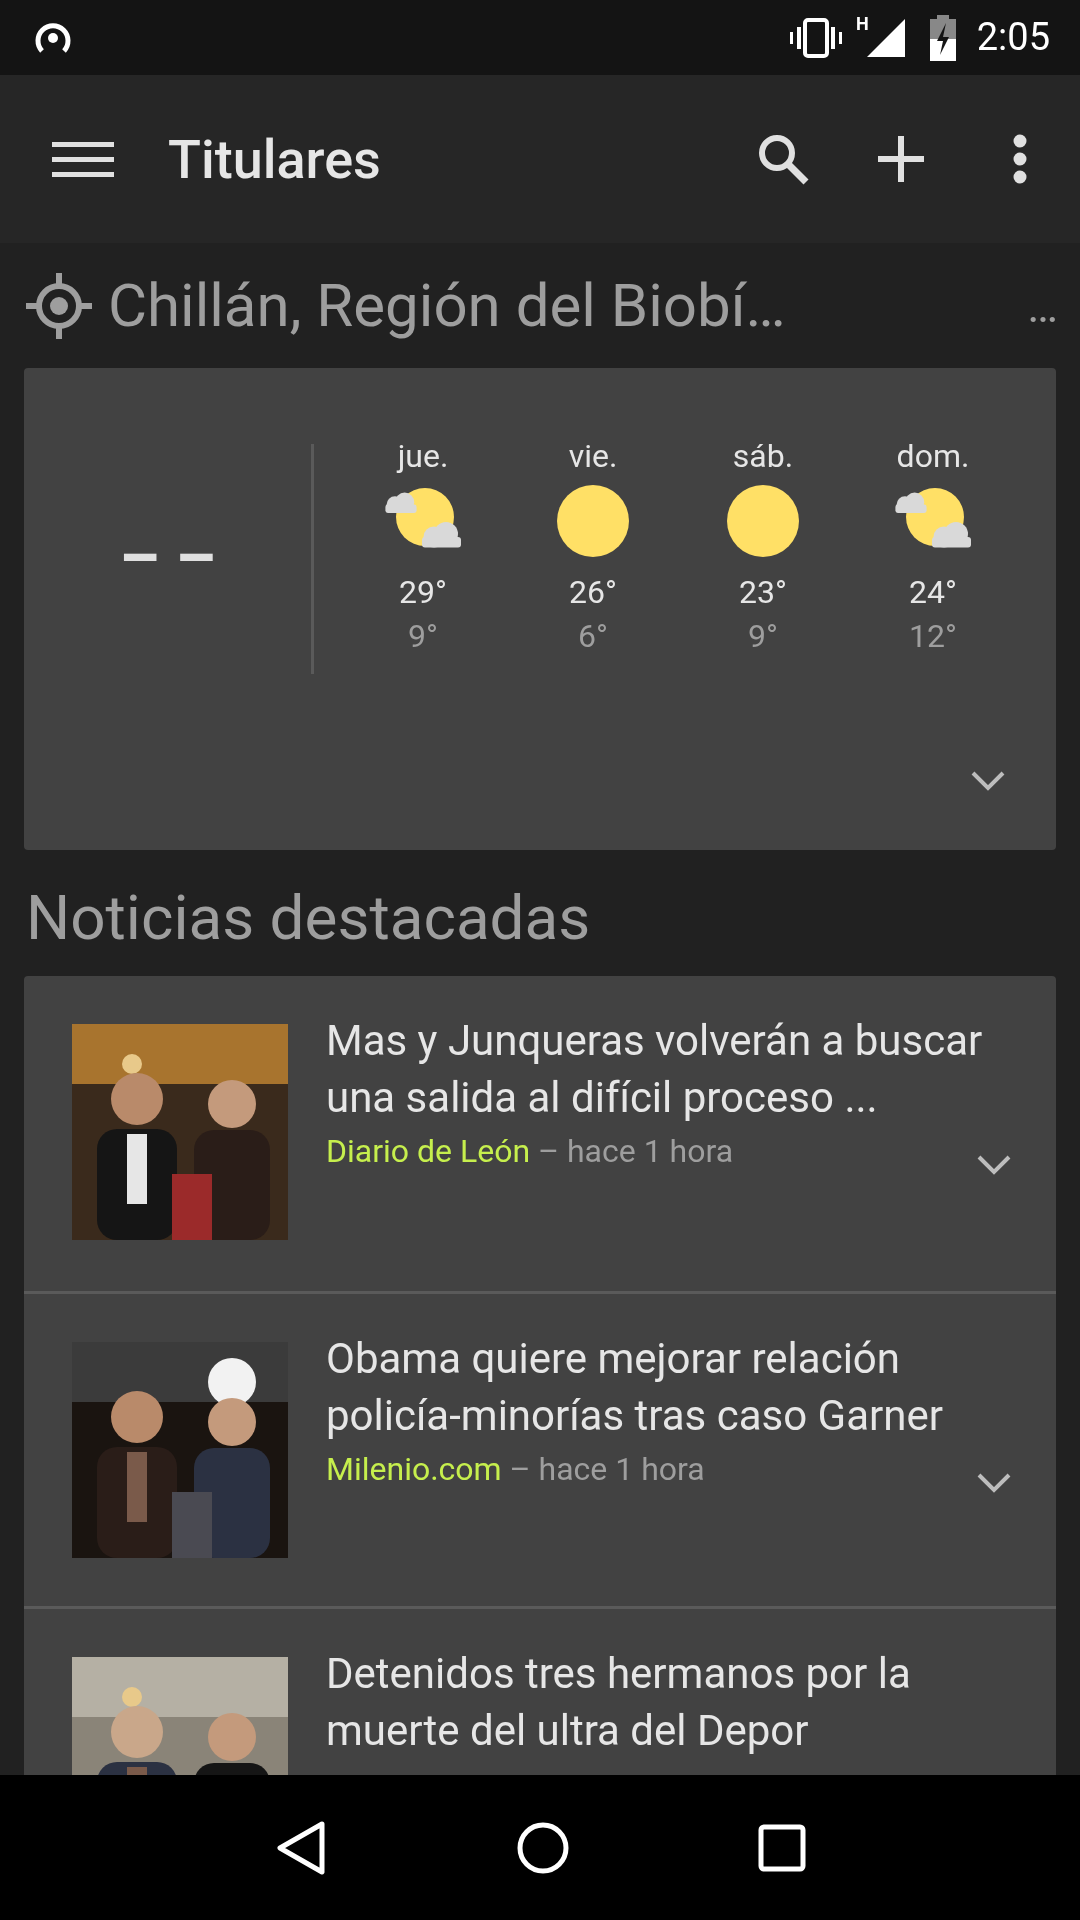 The width and height of the screenshot is (1080, 1920). Describe the element at coordinates (59, 305) in the screenshot. I see `location-target-icon` at that location.